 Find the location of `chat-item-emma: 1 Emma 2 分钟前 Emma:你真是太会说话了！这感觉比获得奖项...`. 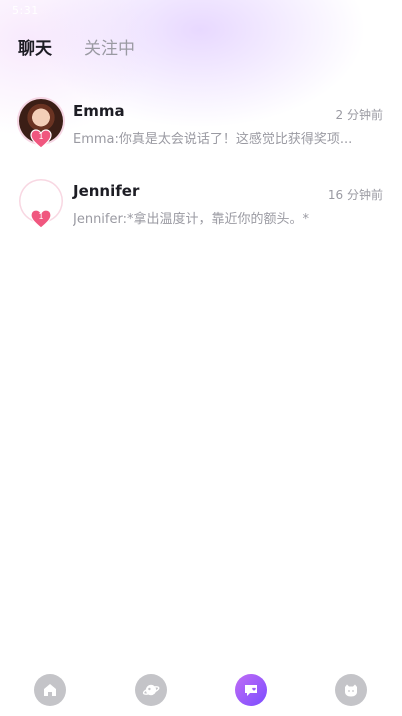

chat-item-emma: 1 Emma 2 分钟前 Emma:你真是太会说话了！这感觉比获得奖项... is located at coordinates (201, 136).